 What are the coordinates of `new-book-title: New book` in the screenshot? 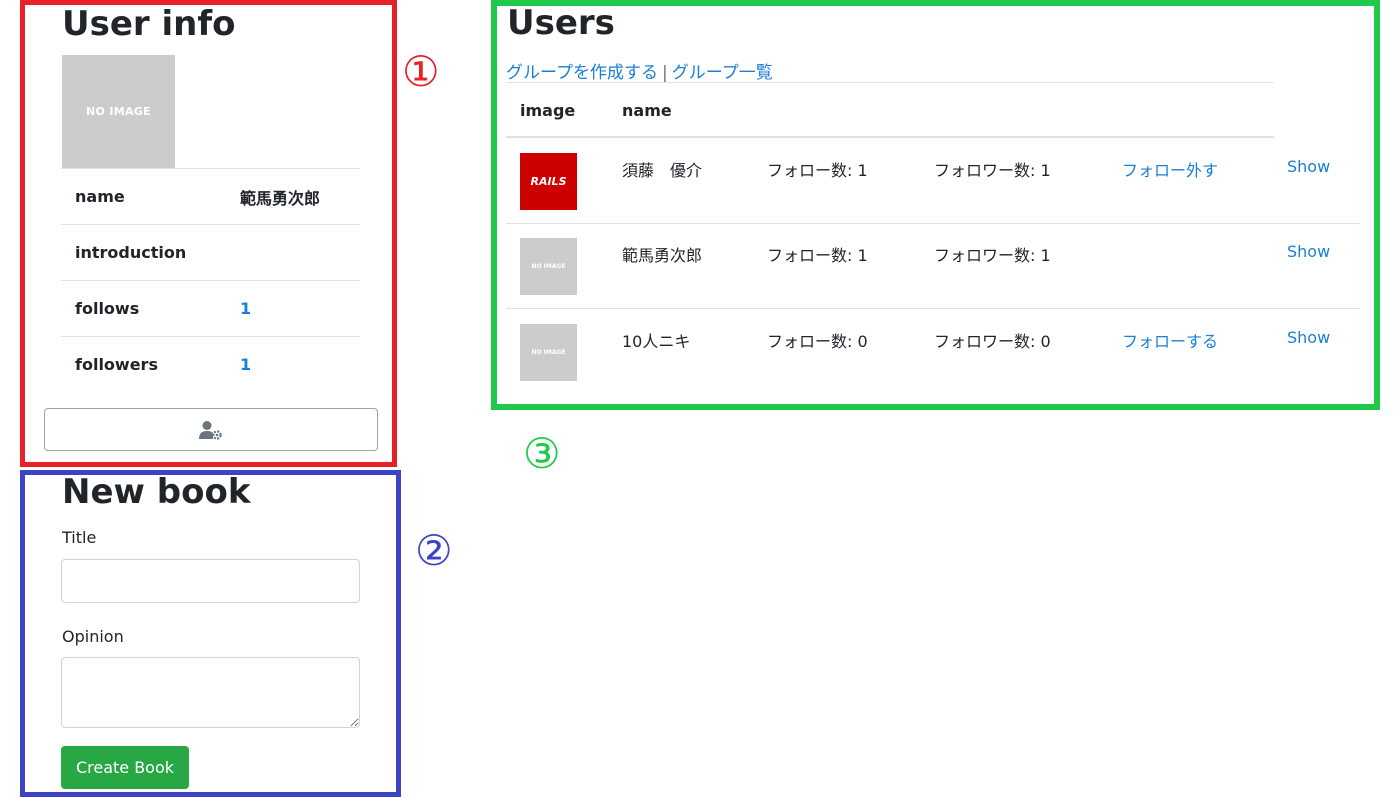 It's located at (156, 492).